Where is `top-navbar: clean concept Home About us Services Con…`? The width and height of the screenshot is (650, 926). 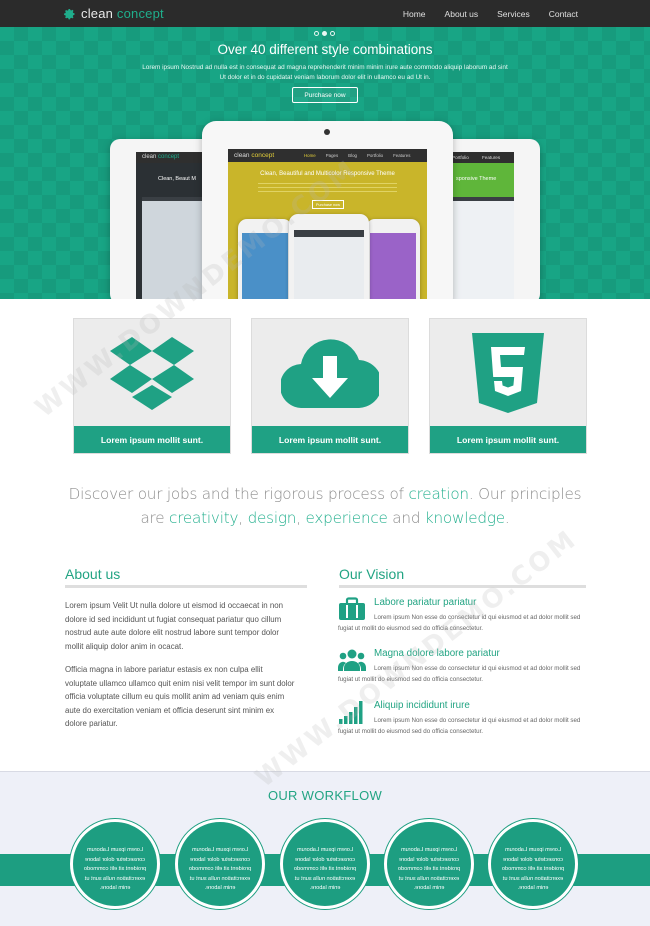
top-navbar: clean concept Home About us Services Con… is located at coordinates (325, 13).